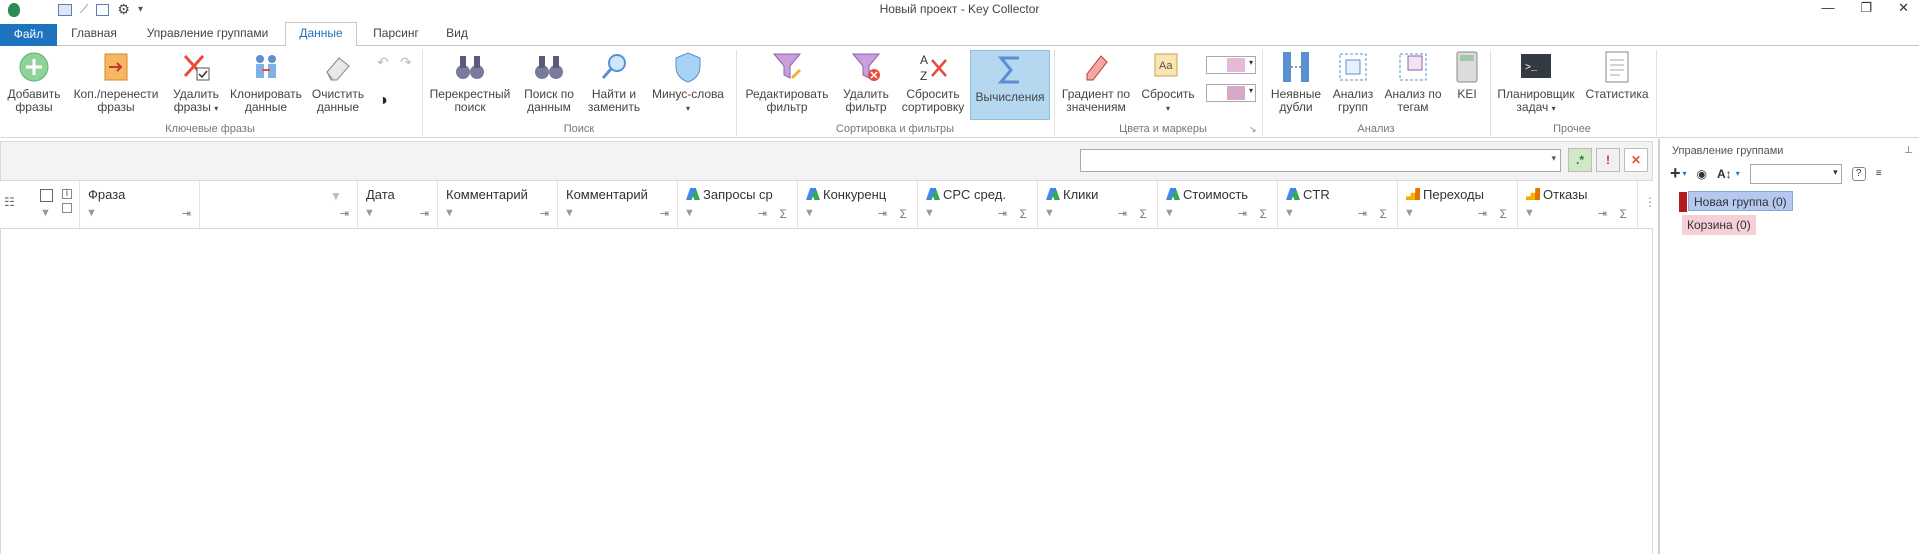 The width and height of the screenshot is (1919, 554). I want to click on remove-filter-button: Удалить фильтр, so click(866, 82).